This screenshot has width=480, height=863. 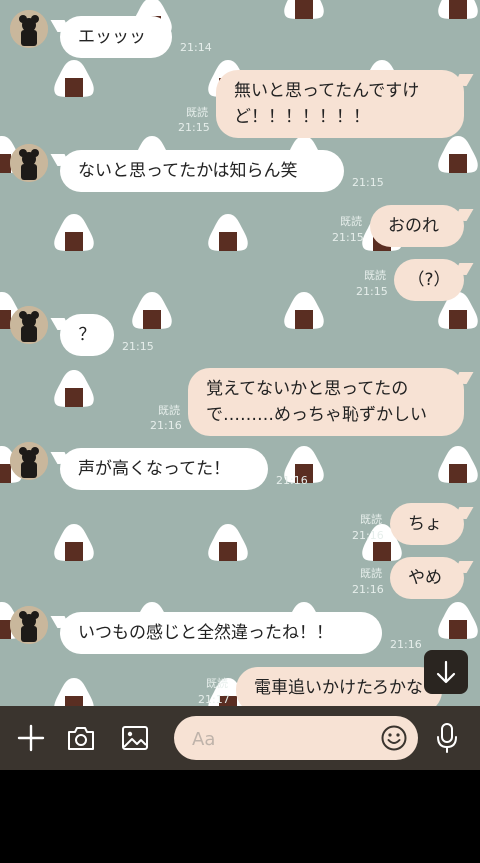 I want to click on microphone-icon, so click(x=447, y=738).